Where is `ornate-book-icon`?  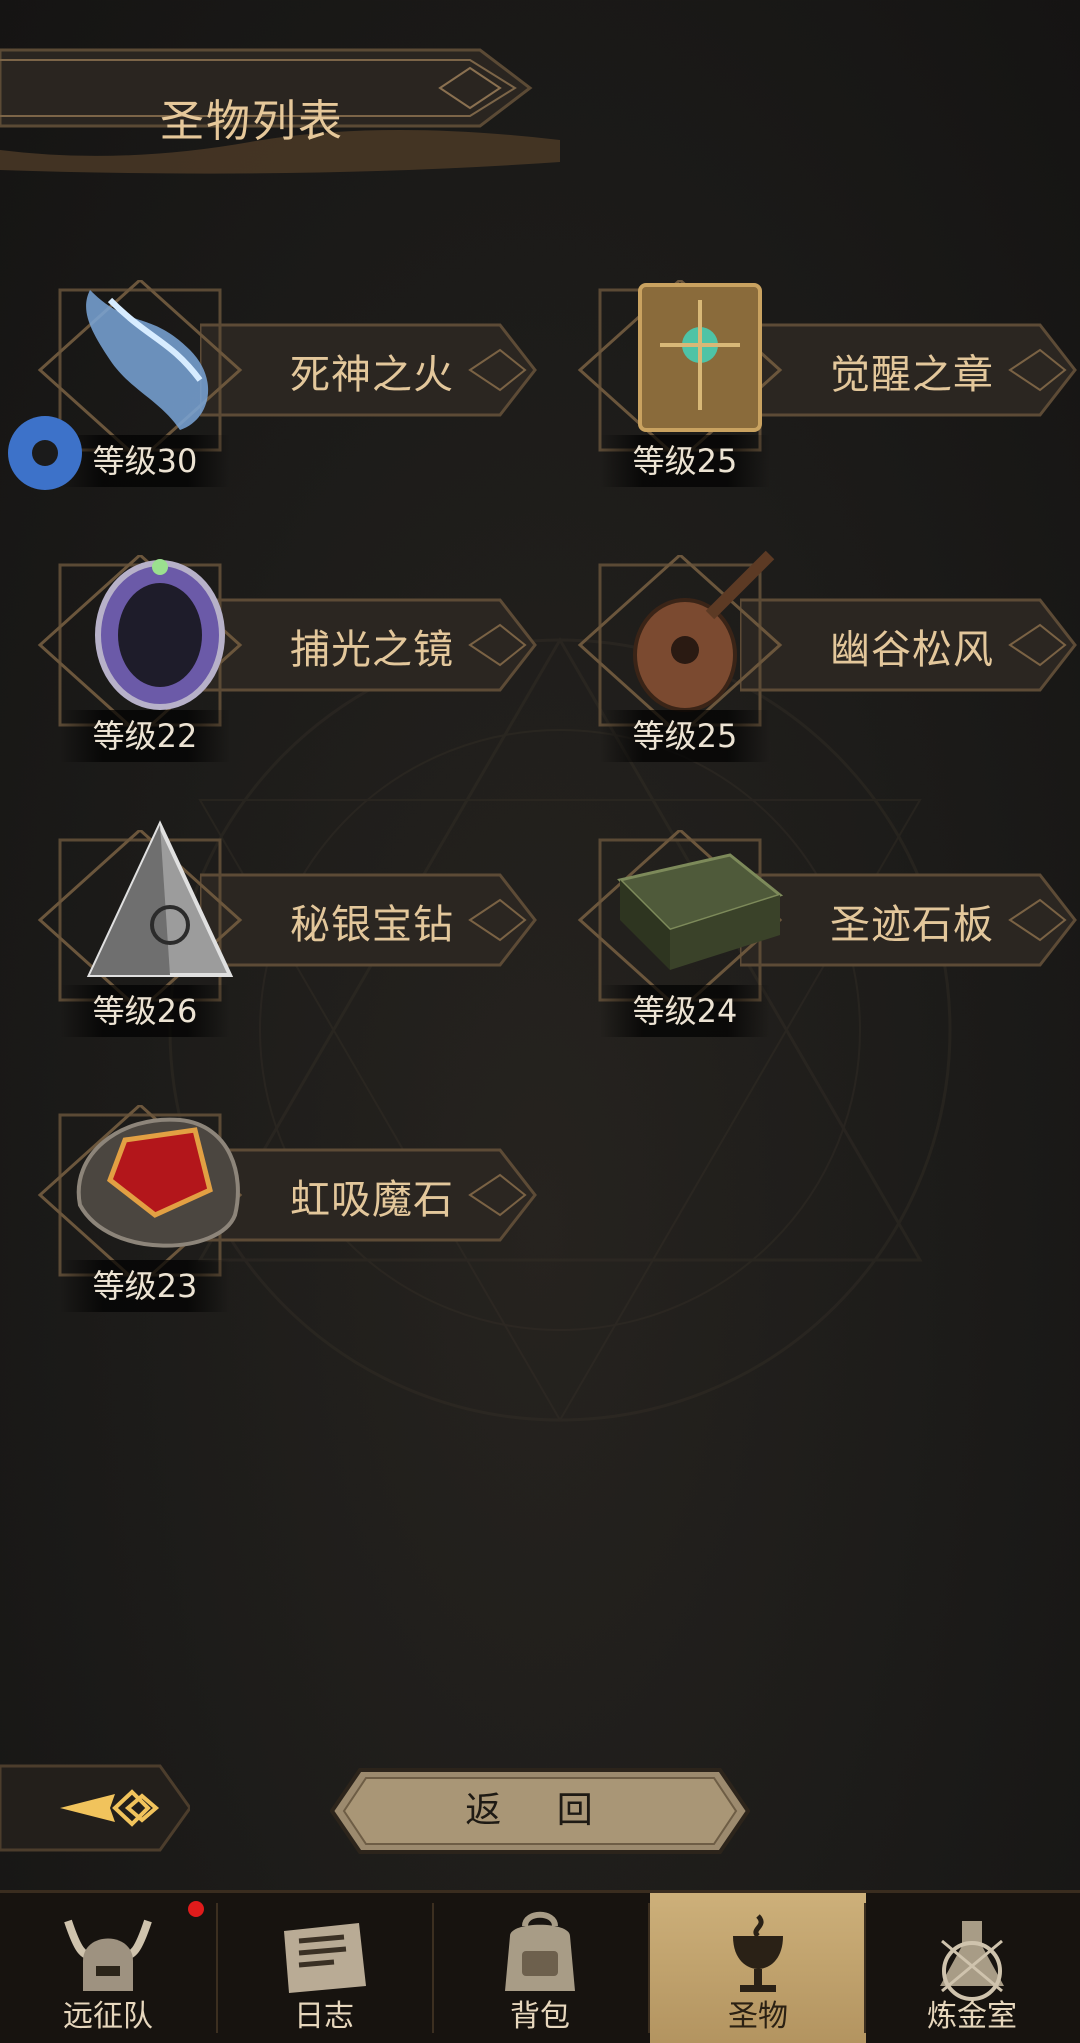 ornate-book-icon is located at coordinates (700, 357).